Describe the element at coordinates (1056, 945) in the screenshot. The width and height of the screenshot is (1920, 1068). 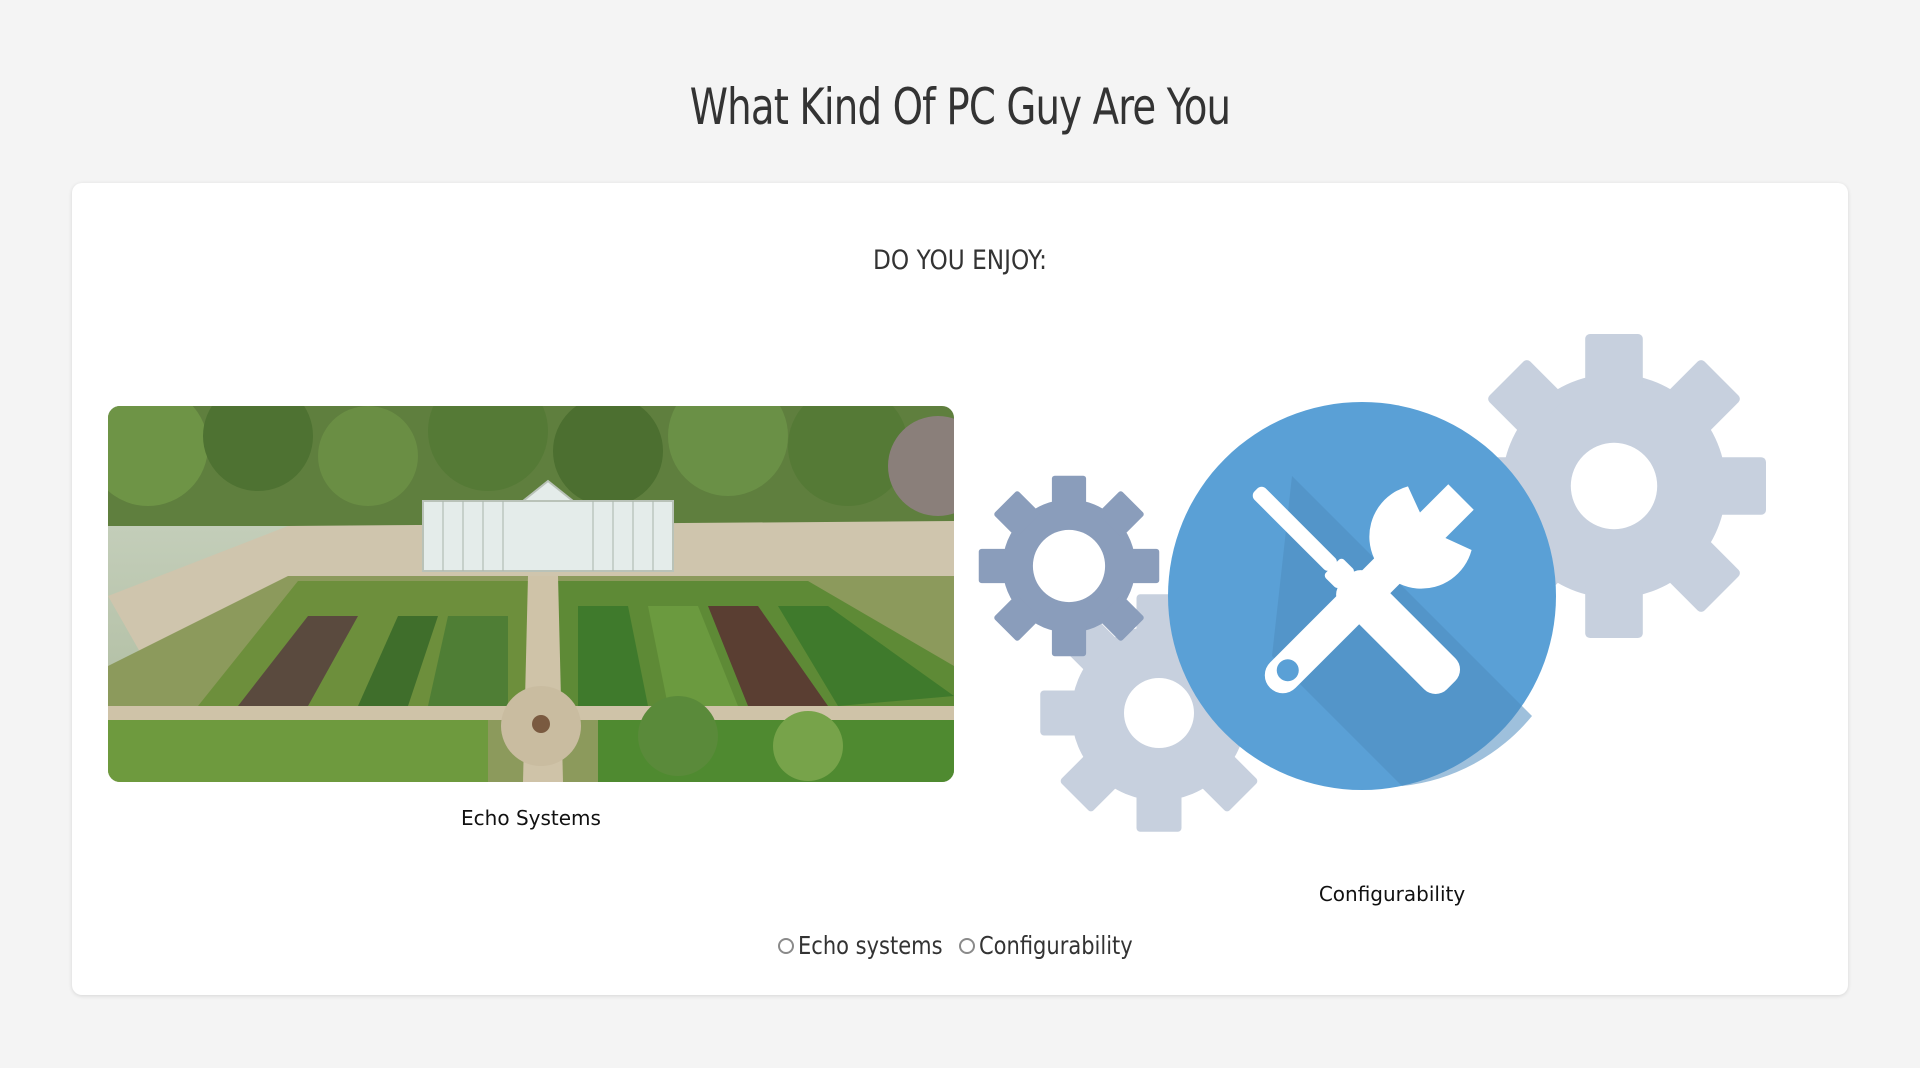
I see `radio-label-configurability: Configurability` at that location.